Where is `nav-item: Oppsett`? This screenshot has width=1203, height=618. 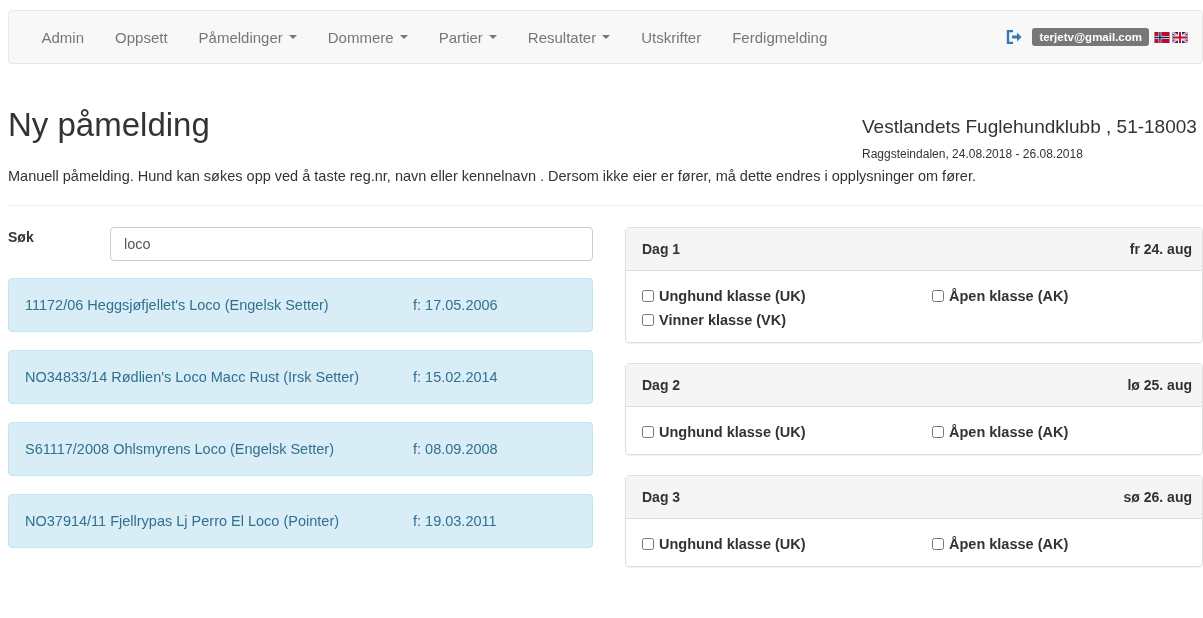 nav-item: Oppsett is located at coordinates (141, 37).